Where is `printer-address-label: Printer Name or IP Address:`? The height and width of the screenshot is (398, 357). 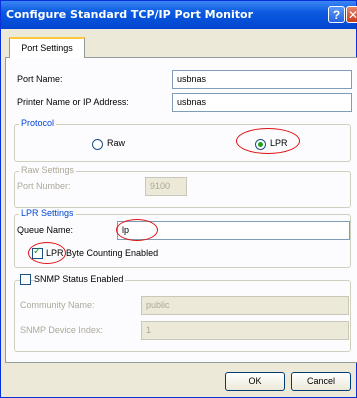 printer-address-label: Printer Name or IP Address: is located at coordinates (73, 102).